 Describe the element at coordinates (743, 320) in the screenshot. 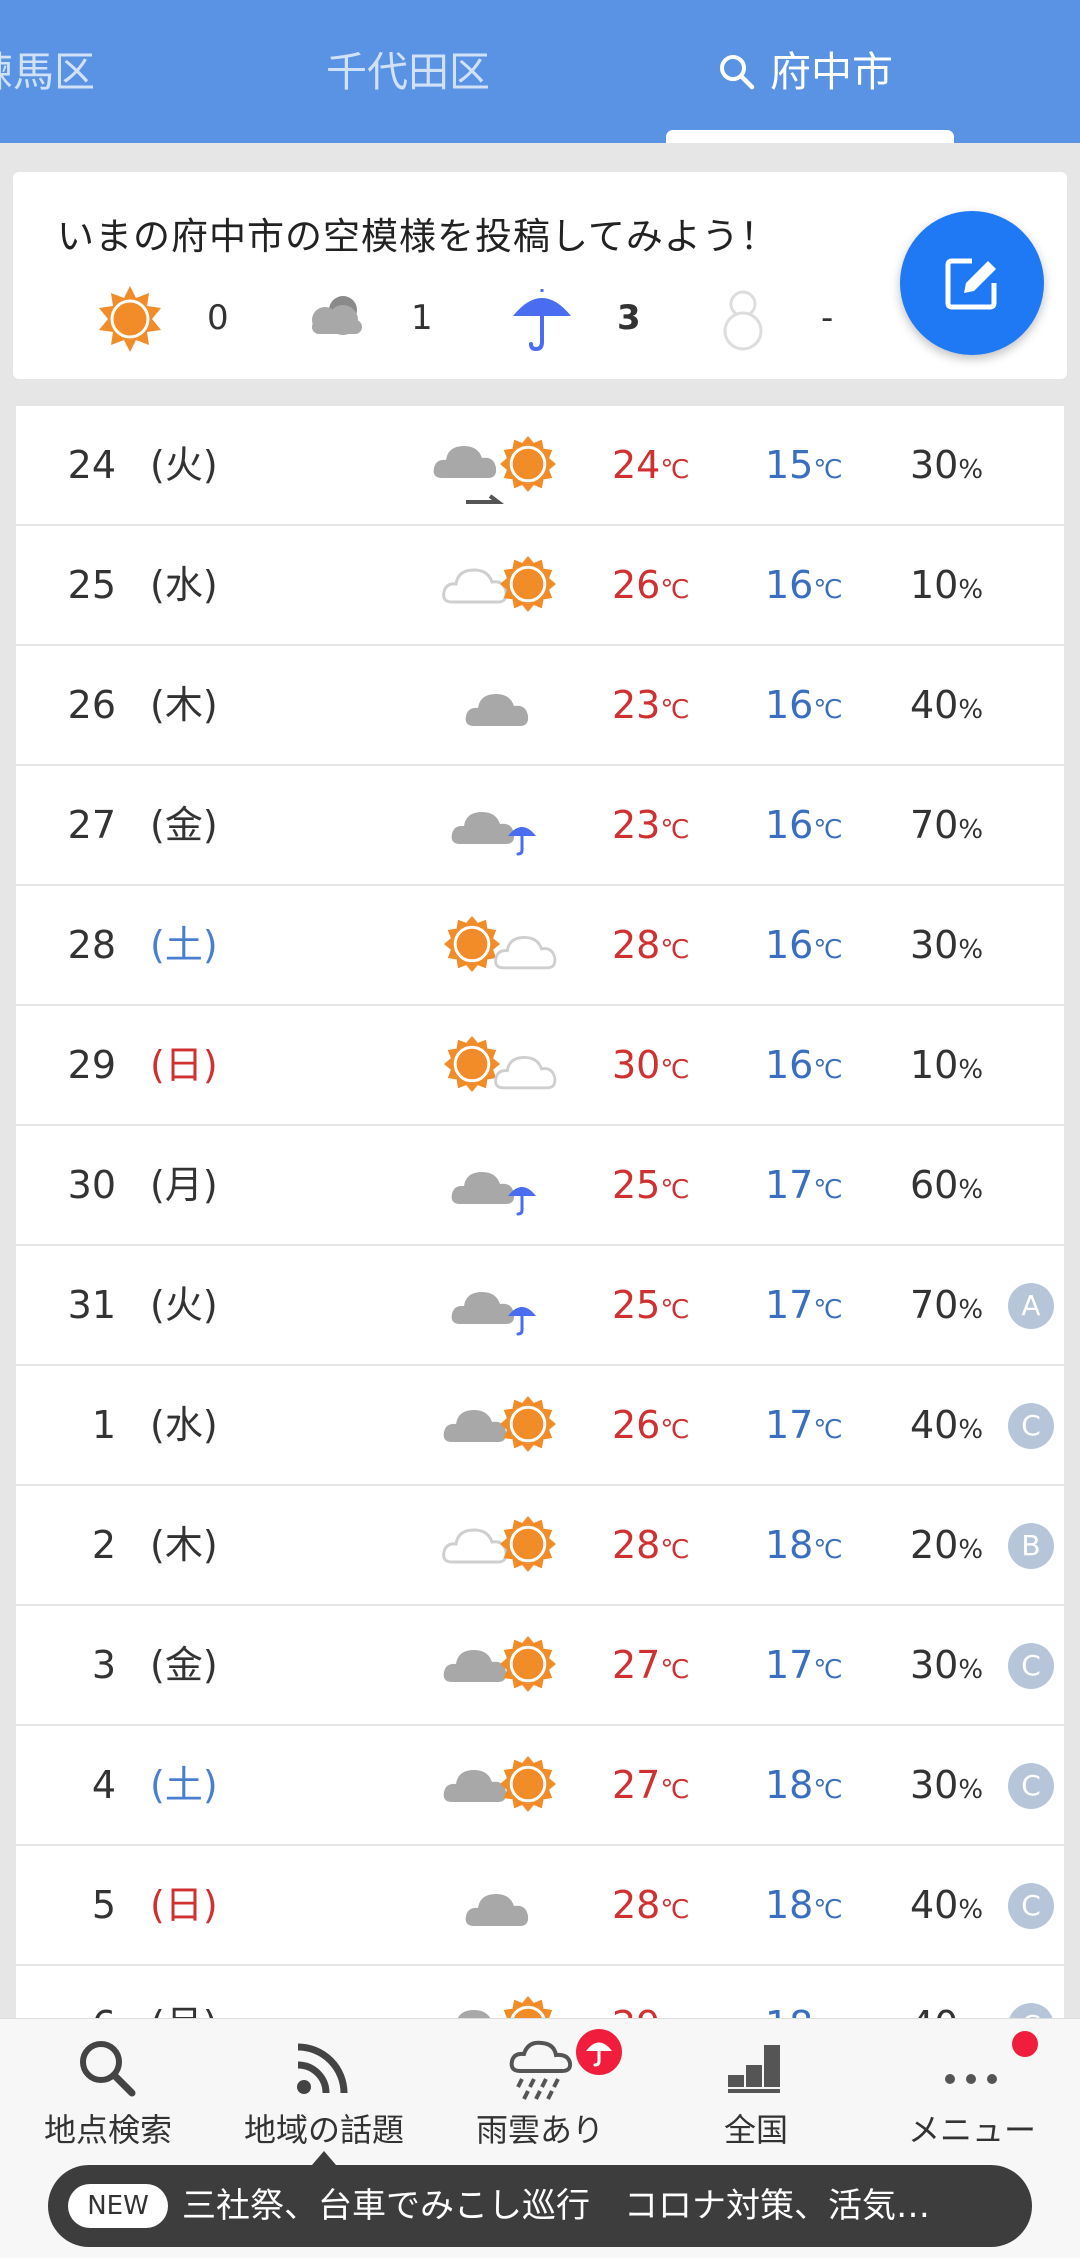

I see `snowman-icon` at that location.